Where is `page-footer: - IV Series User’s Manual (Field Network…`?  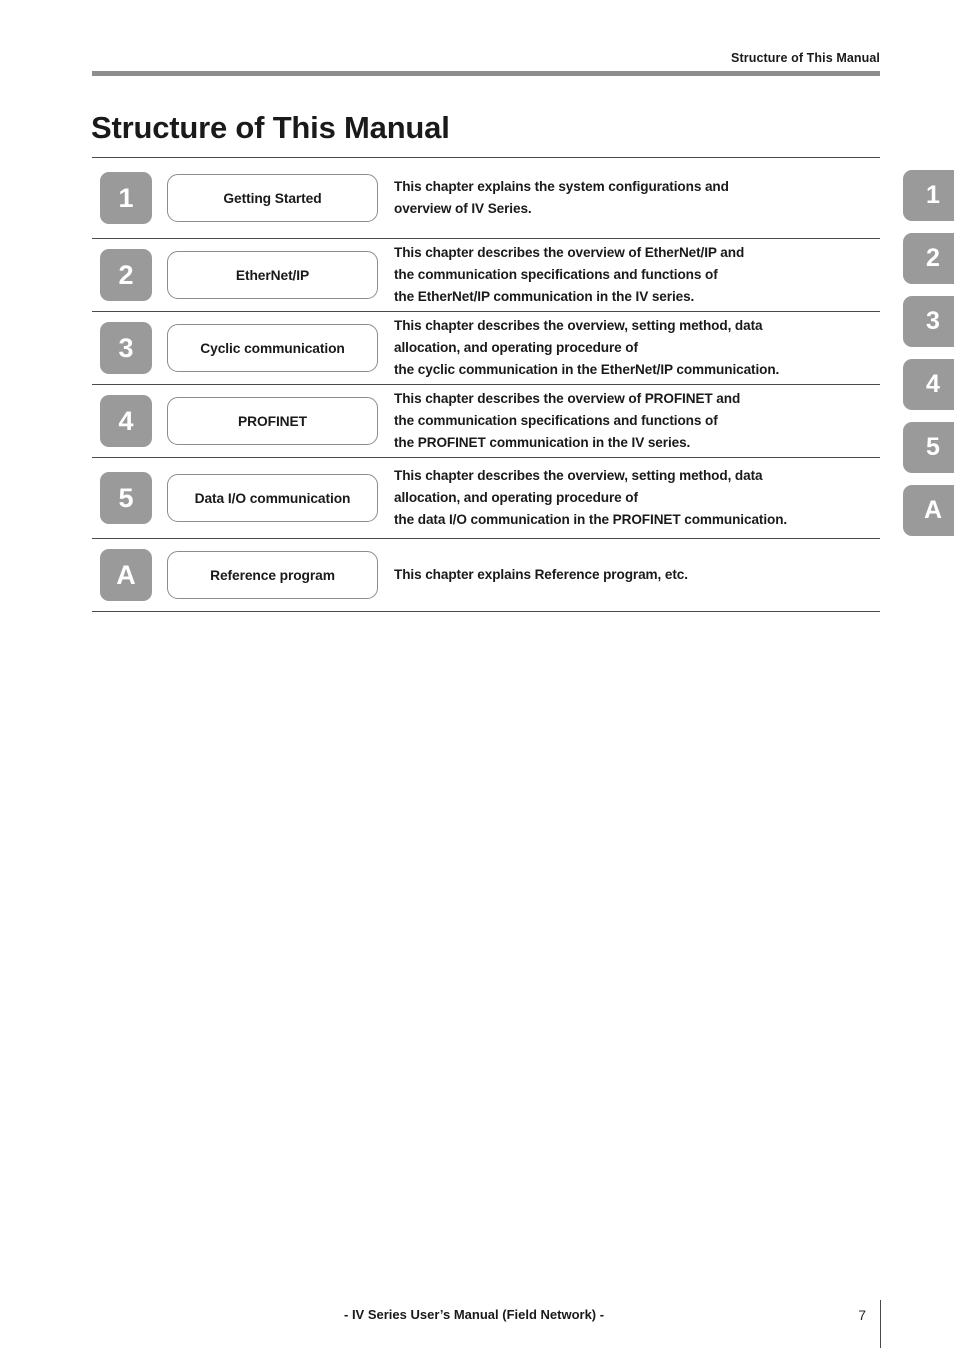 page-footer: - IV Series User’s Manual (Field Network… is located at coordinates (486, 1317).